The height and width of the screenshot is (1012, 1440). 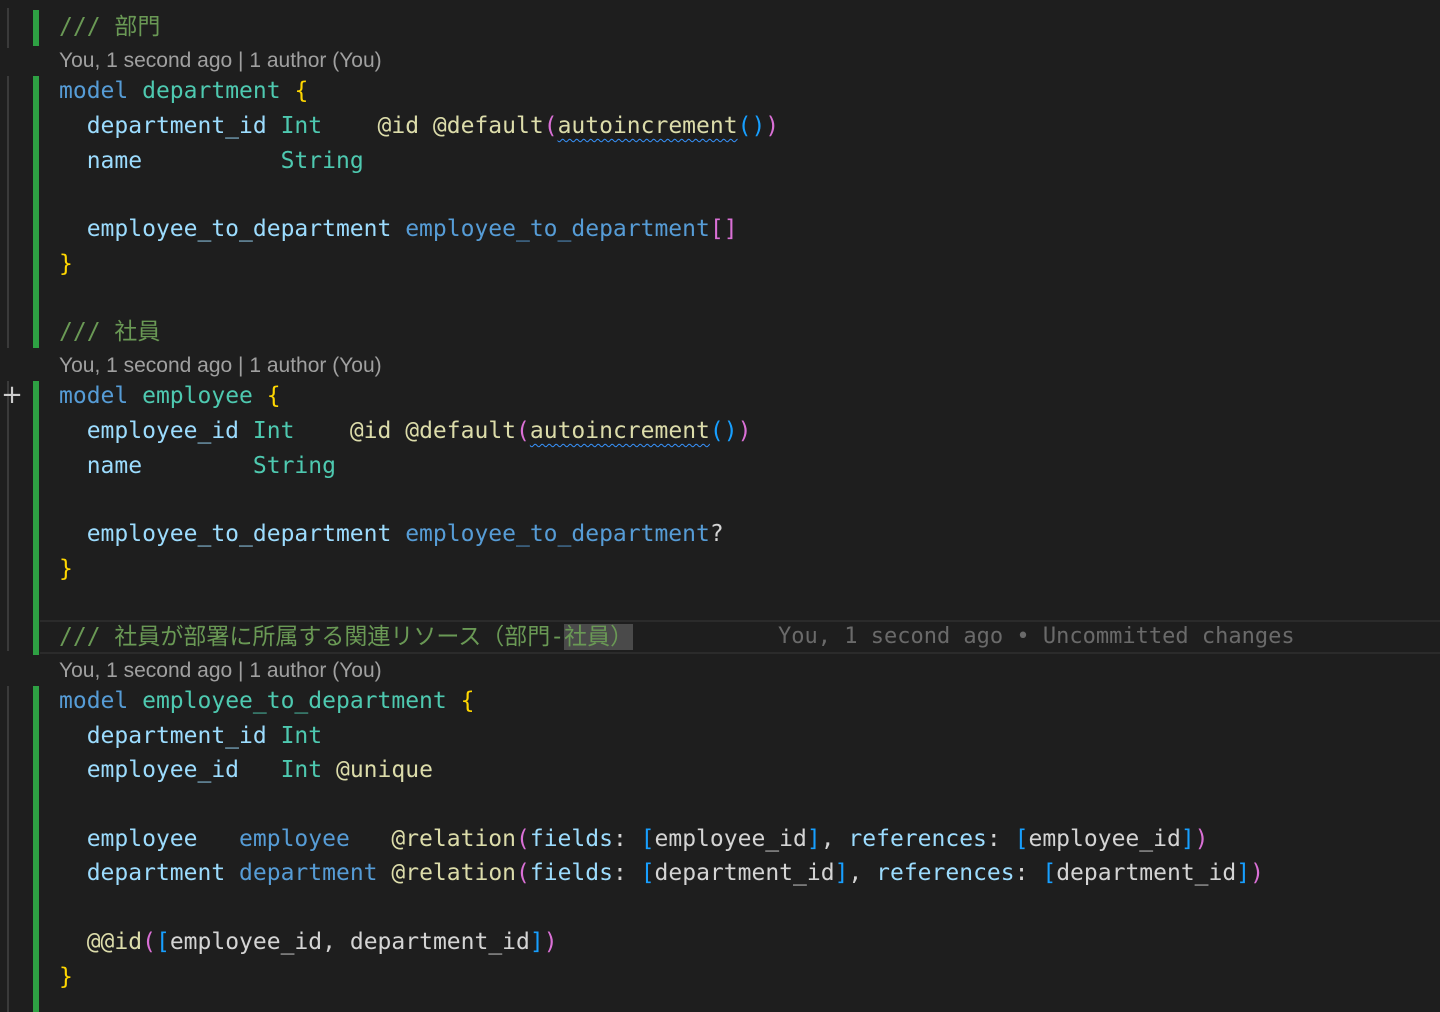 What do you see at coordinates (109, 332) in the screenshot?
I see `code-line-comment: /// 社員` at bounding box center [109, 332].